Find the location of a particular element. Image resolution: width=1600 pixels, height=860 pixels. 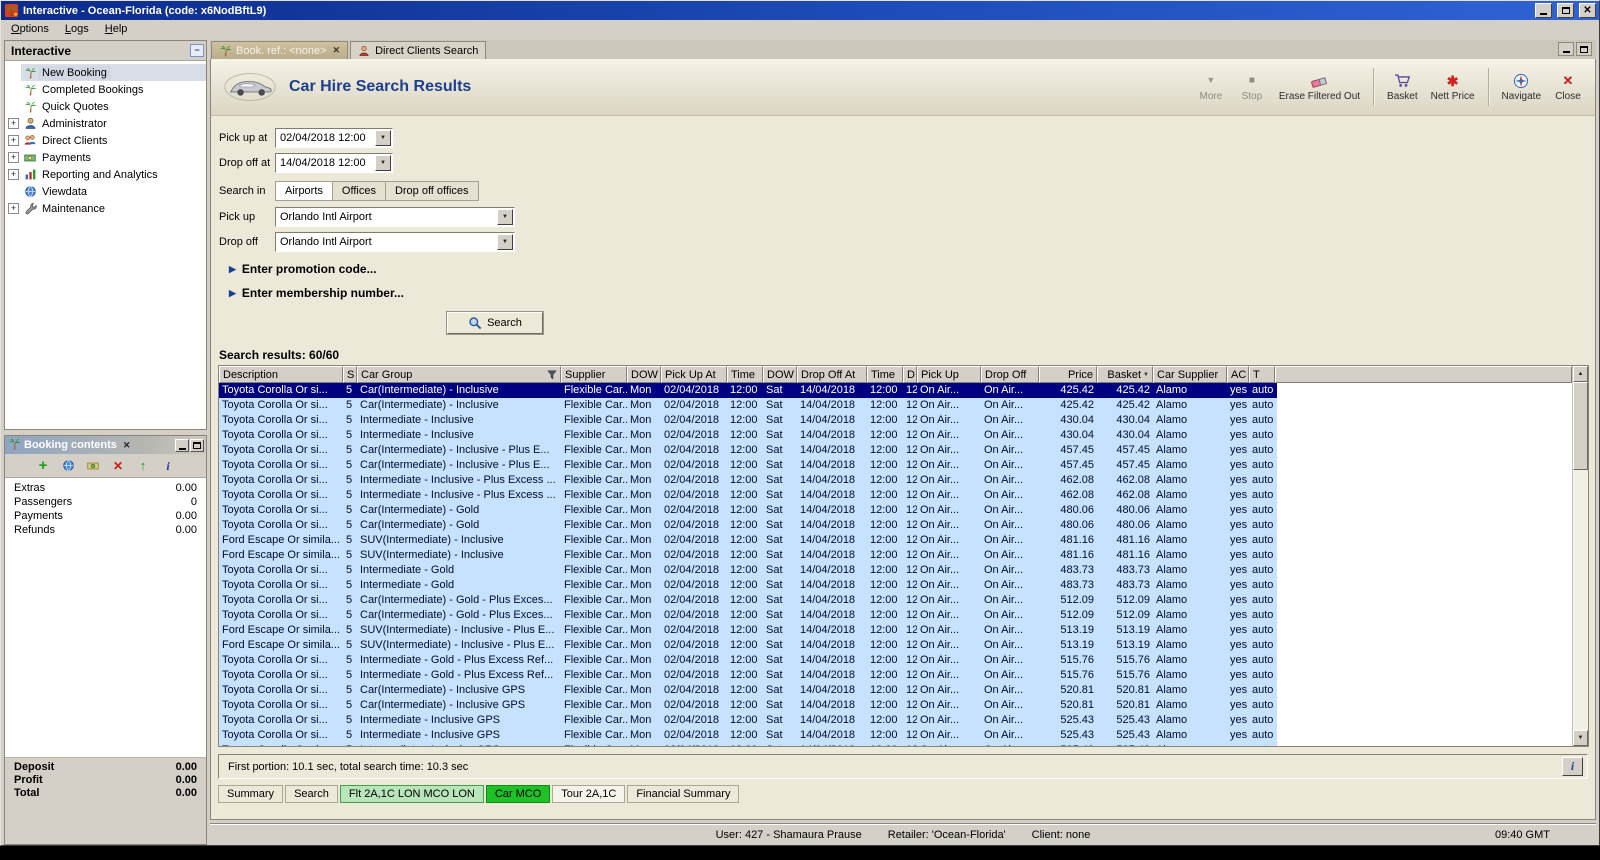

search-in-airports: Airports is located at coordinates (304, 191).